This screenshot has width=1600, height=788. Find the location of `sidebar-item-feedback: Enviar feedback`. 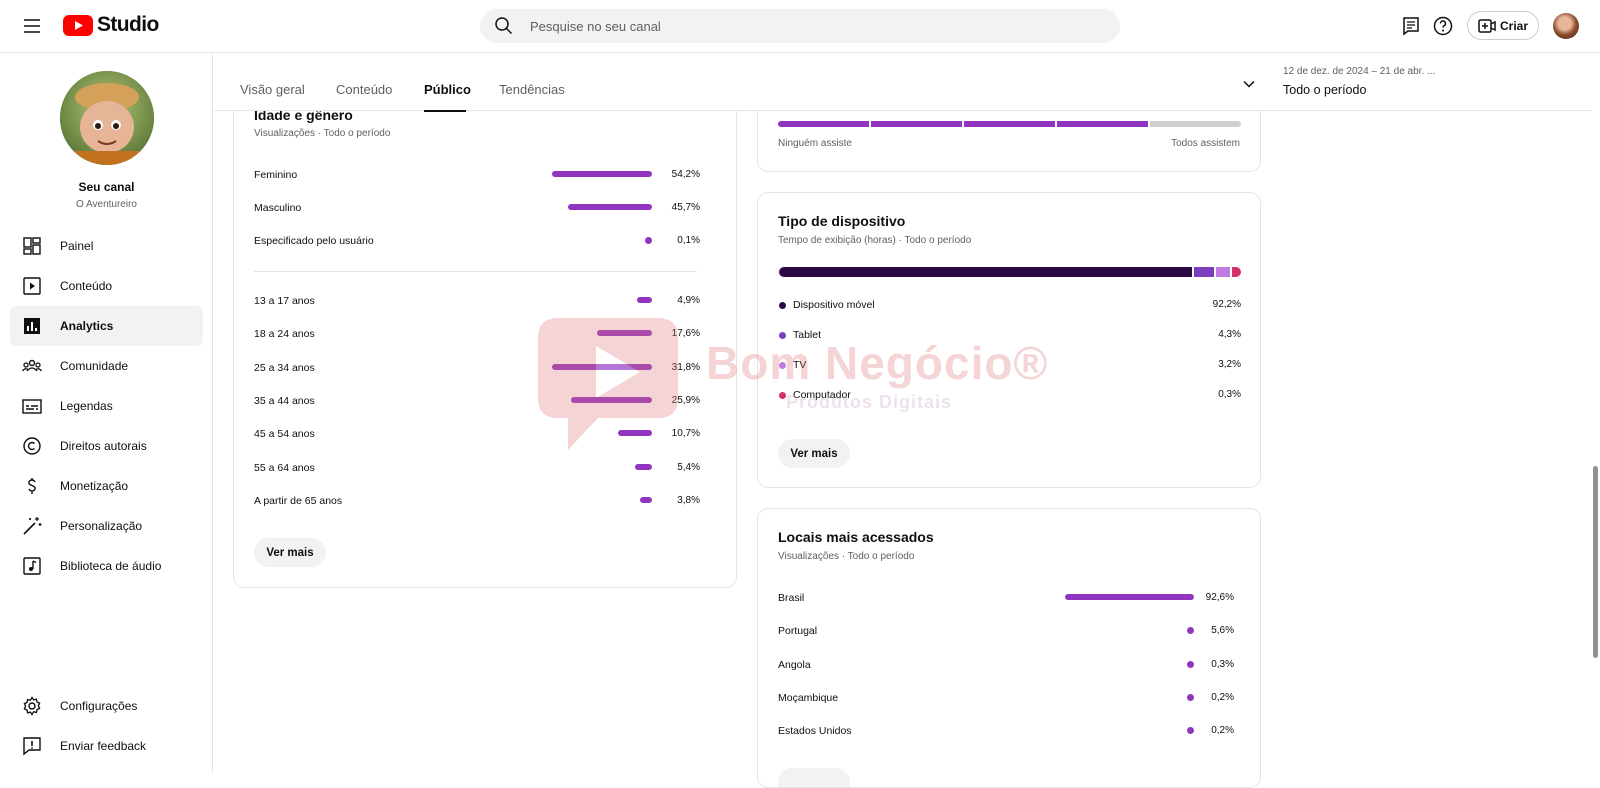

sidebar-item-feedback: Enviar feedback is located at coordinates (106, 746).